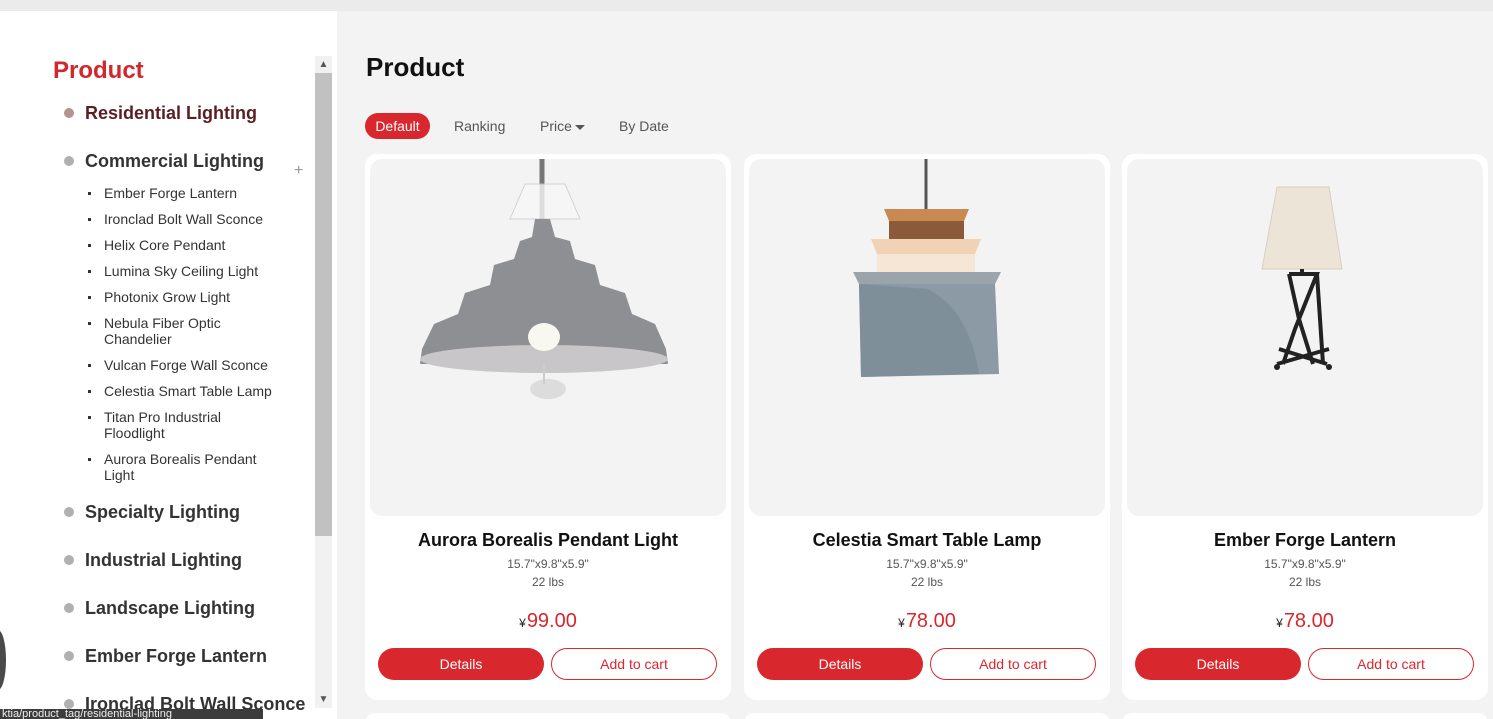 The width and height of the screenshot is (1493, 719). Describe the element at coordinates (176, 656) in the screenshot. I see `sidebar-item-label: Ember Forge Lantern` at that location.